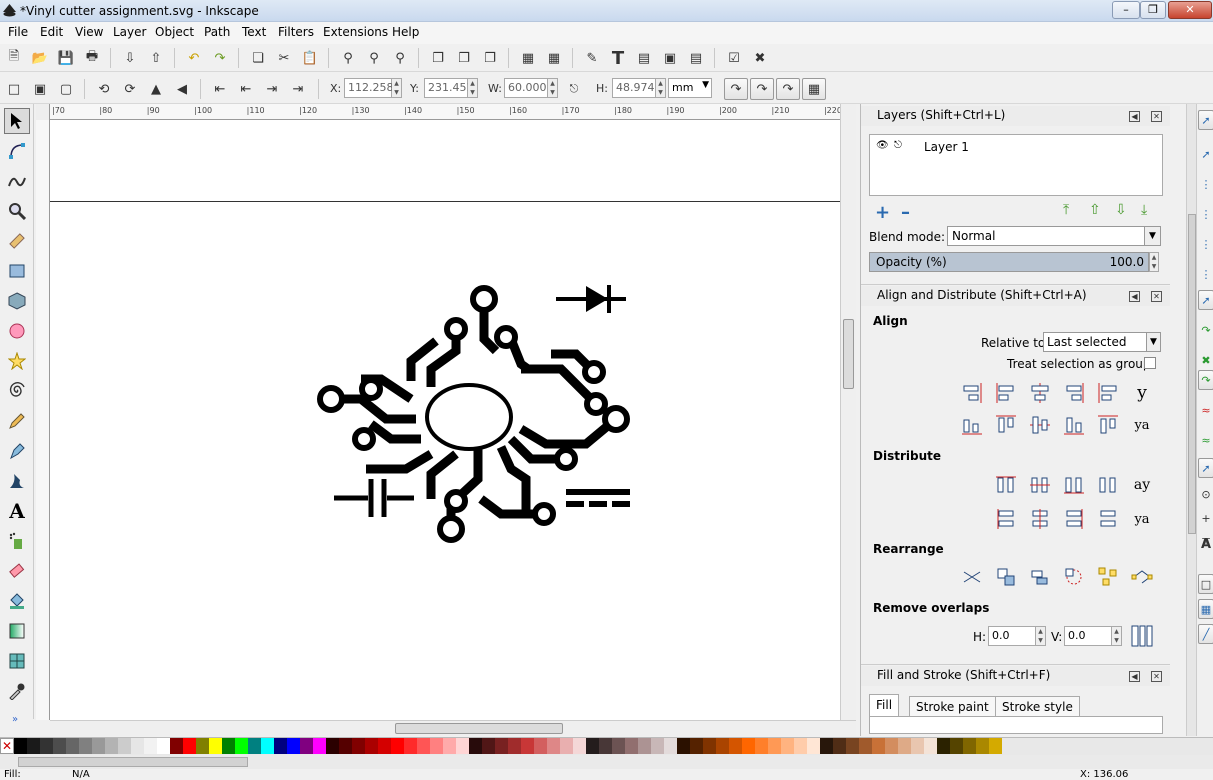 This screenshot has height=780, width=1213. Describe the element at coordinates (1117, 636) in the screenshot. I see `overlap-v-stepper: ▲ ▼` at that location.